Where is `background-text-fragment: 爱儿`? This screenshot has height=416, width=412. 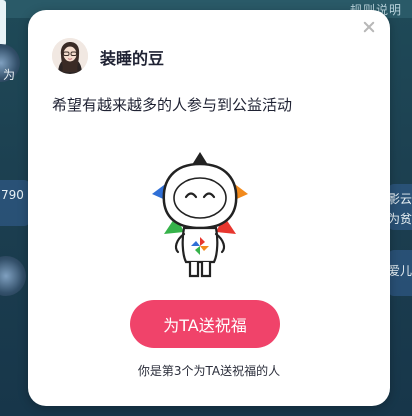 background-text-fragment: 爱儿 is located at coordinates (400, 271).